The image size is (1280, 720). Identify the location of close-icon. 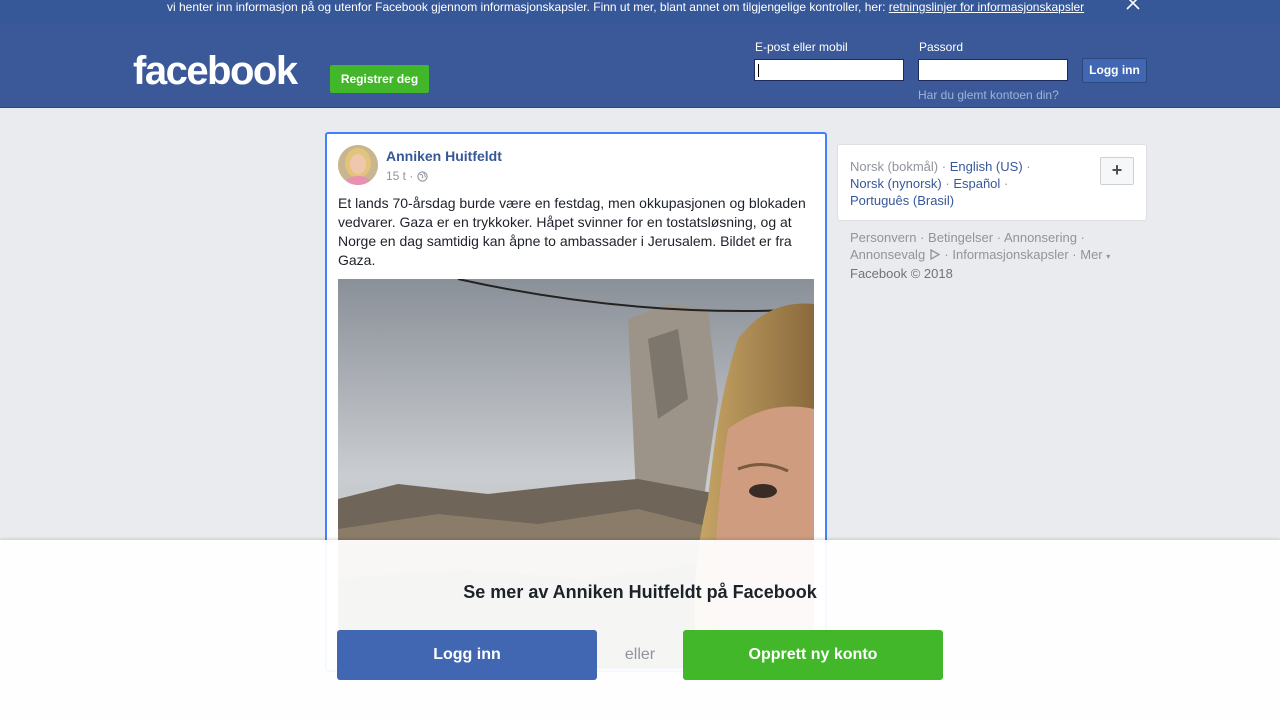
(1133, 6).